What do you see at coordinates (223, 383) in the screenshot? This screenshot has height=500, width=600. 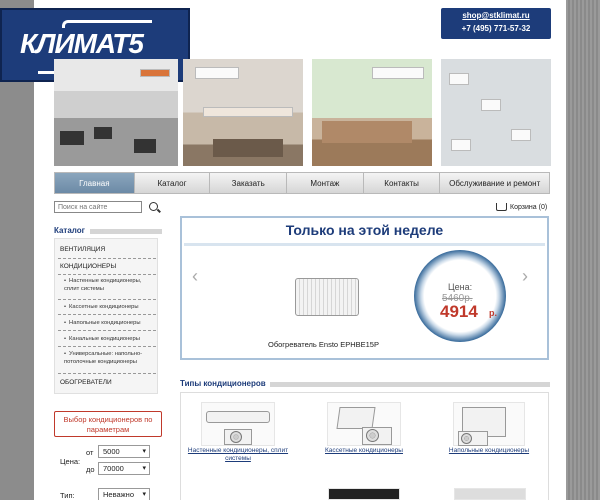 I see `types-heading: Типы кондиционеров` at bounding box center [223, 383].